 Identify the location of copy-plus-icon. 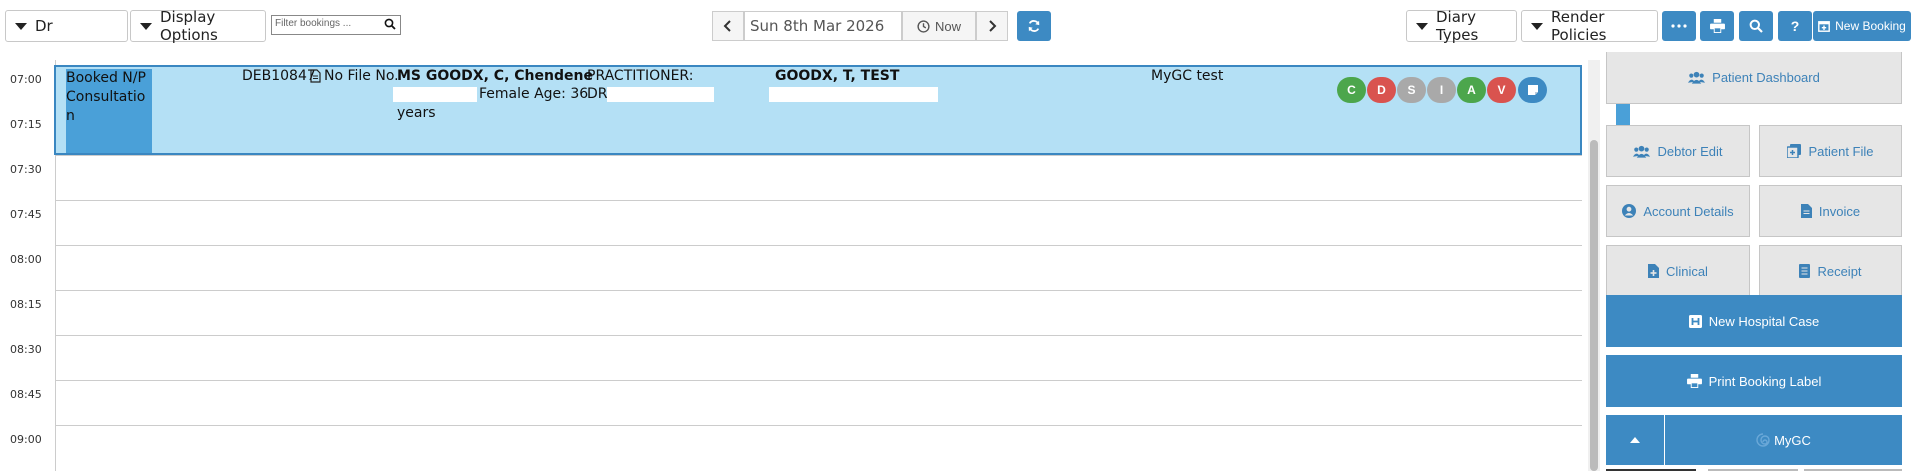
(1794, 151).